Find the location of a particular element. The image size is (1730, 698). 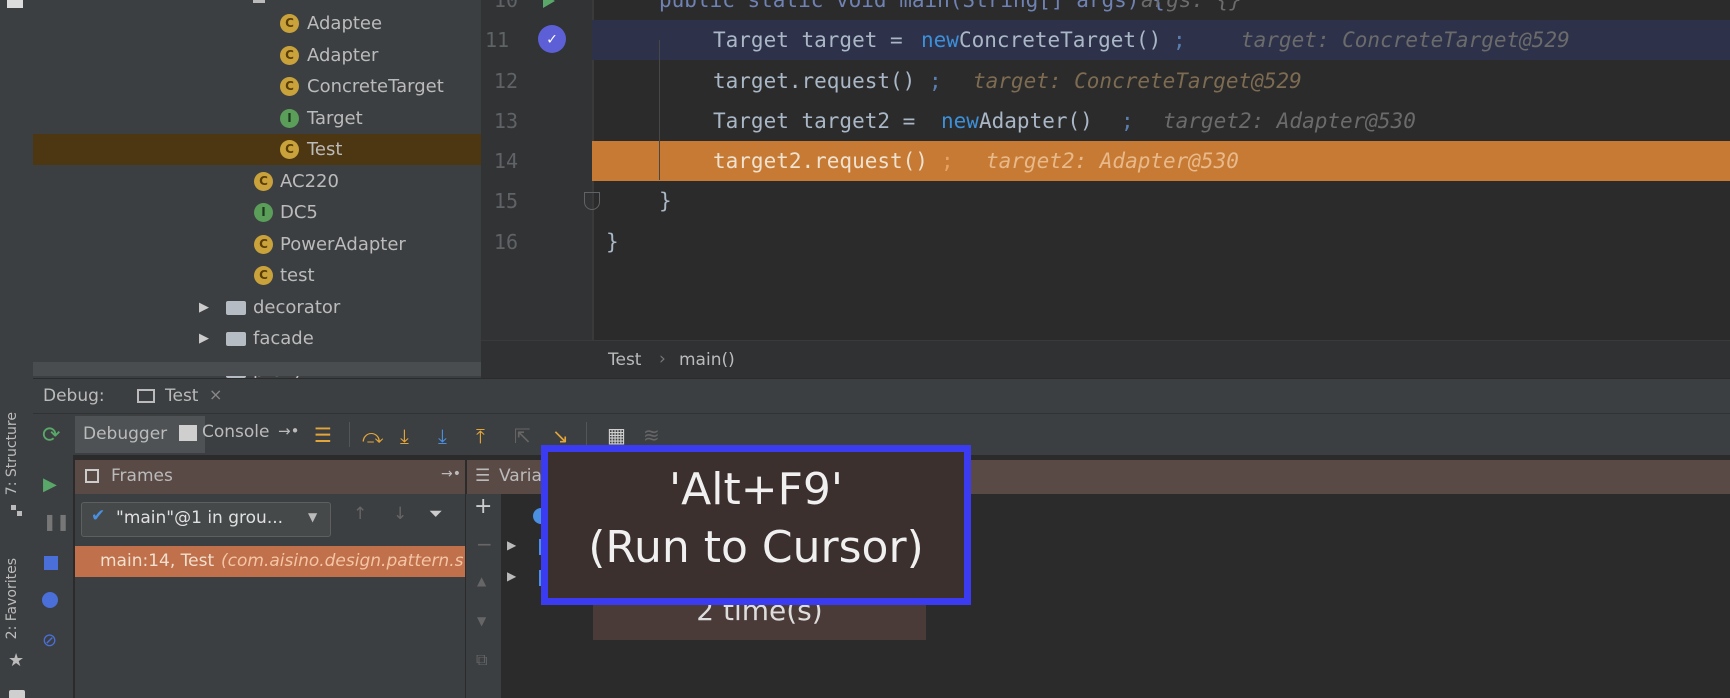

top-square-icon is located at coordinates (15, 4).